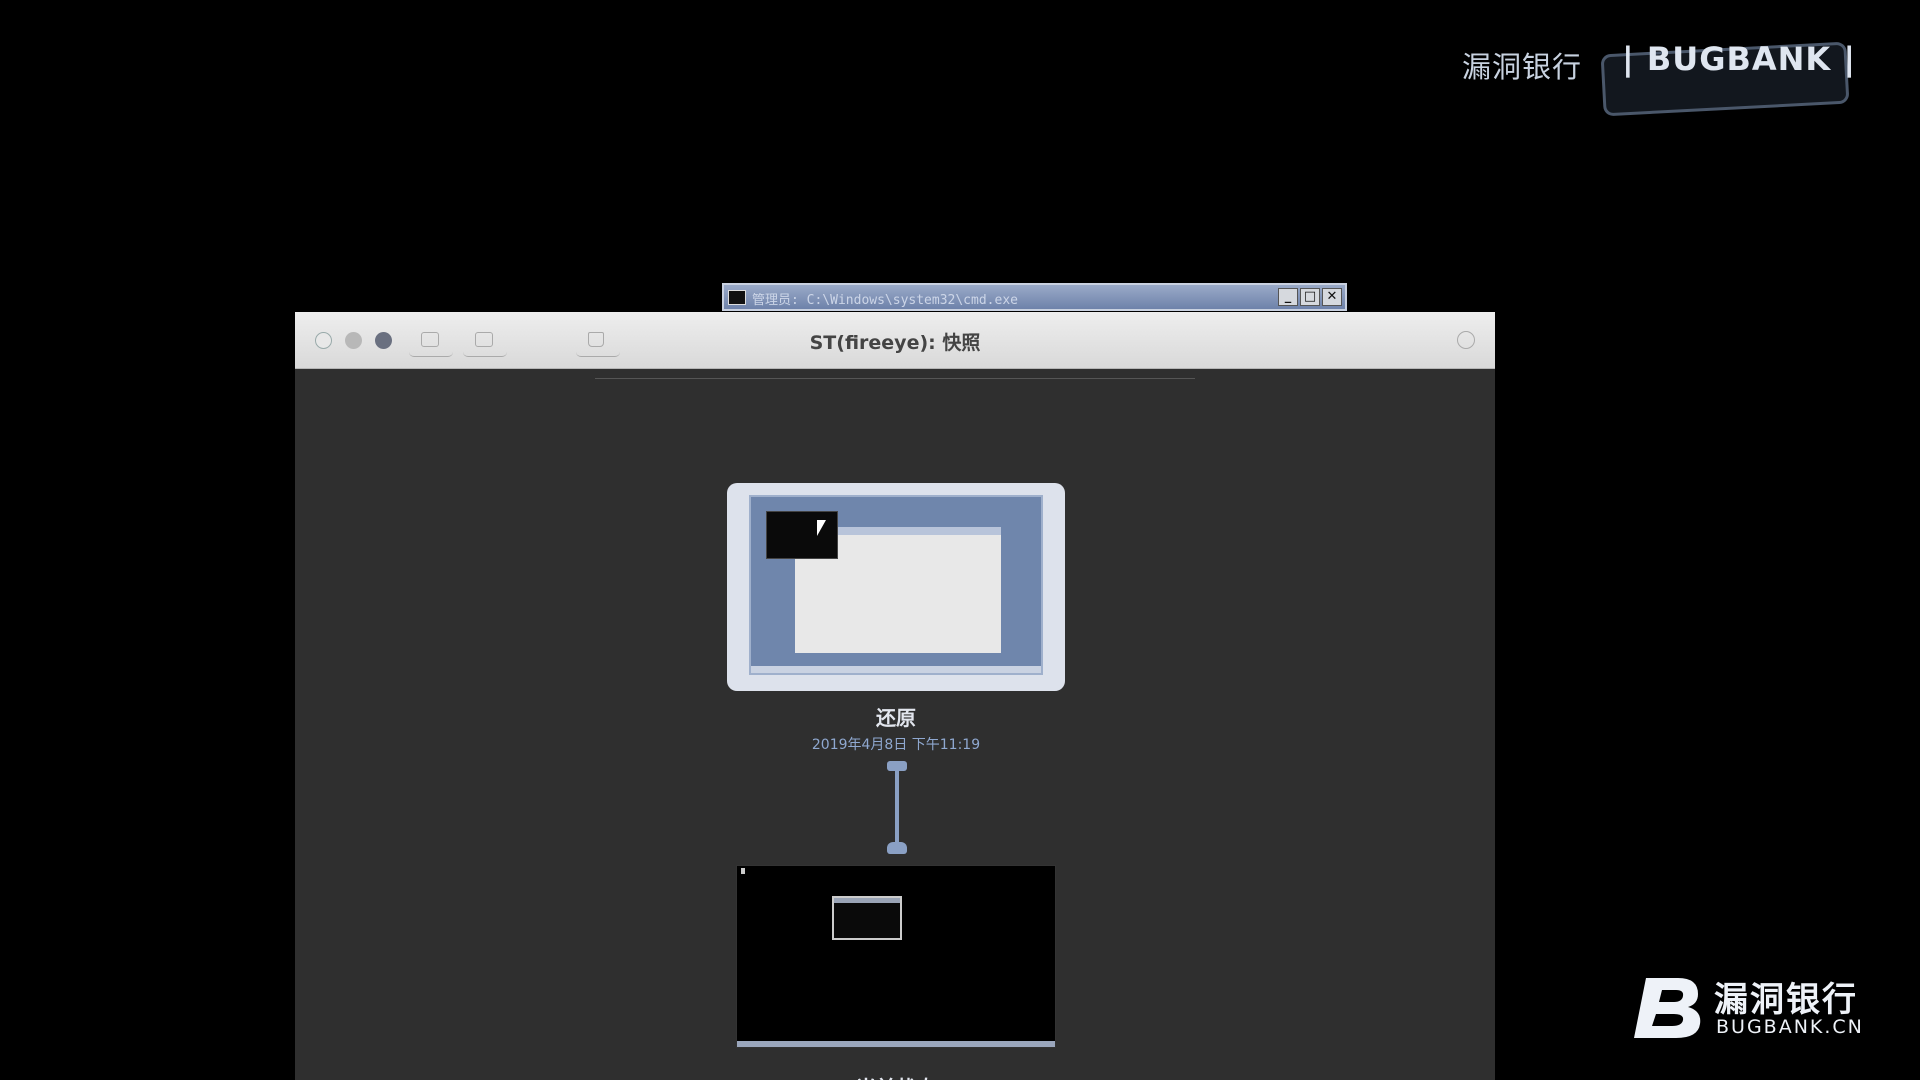  What do you see at coordinates (896, 956) in the screenshot?
I see `current-state-card` at bounding box center [896, 956].